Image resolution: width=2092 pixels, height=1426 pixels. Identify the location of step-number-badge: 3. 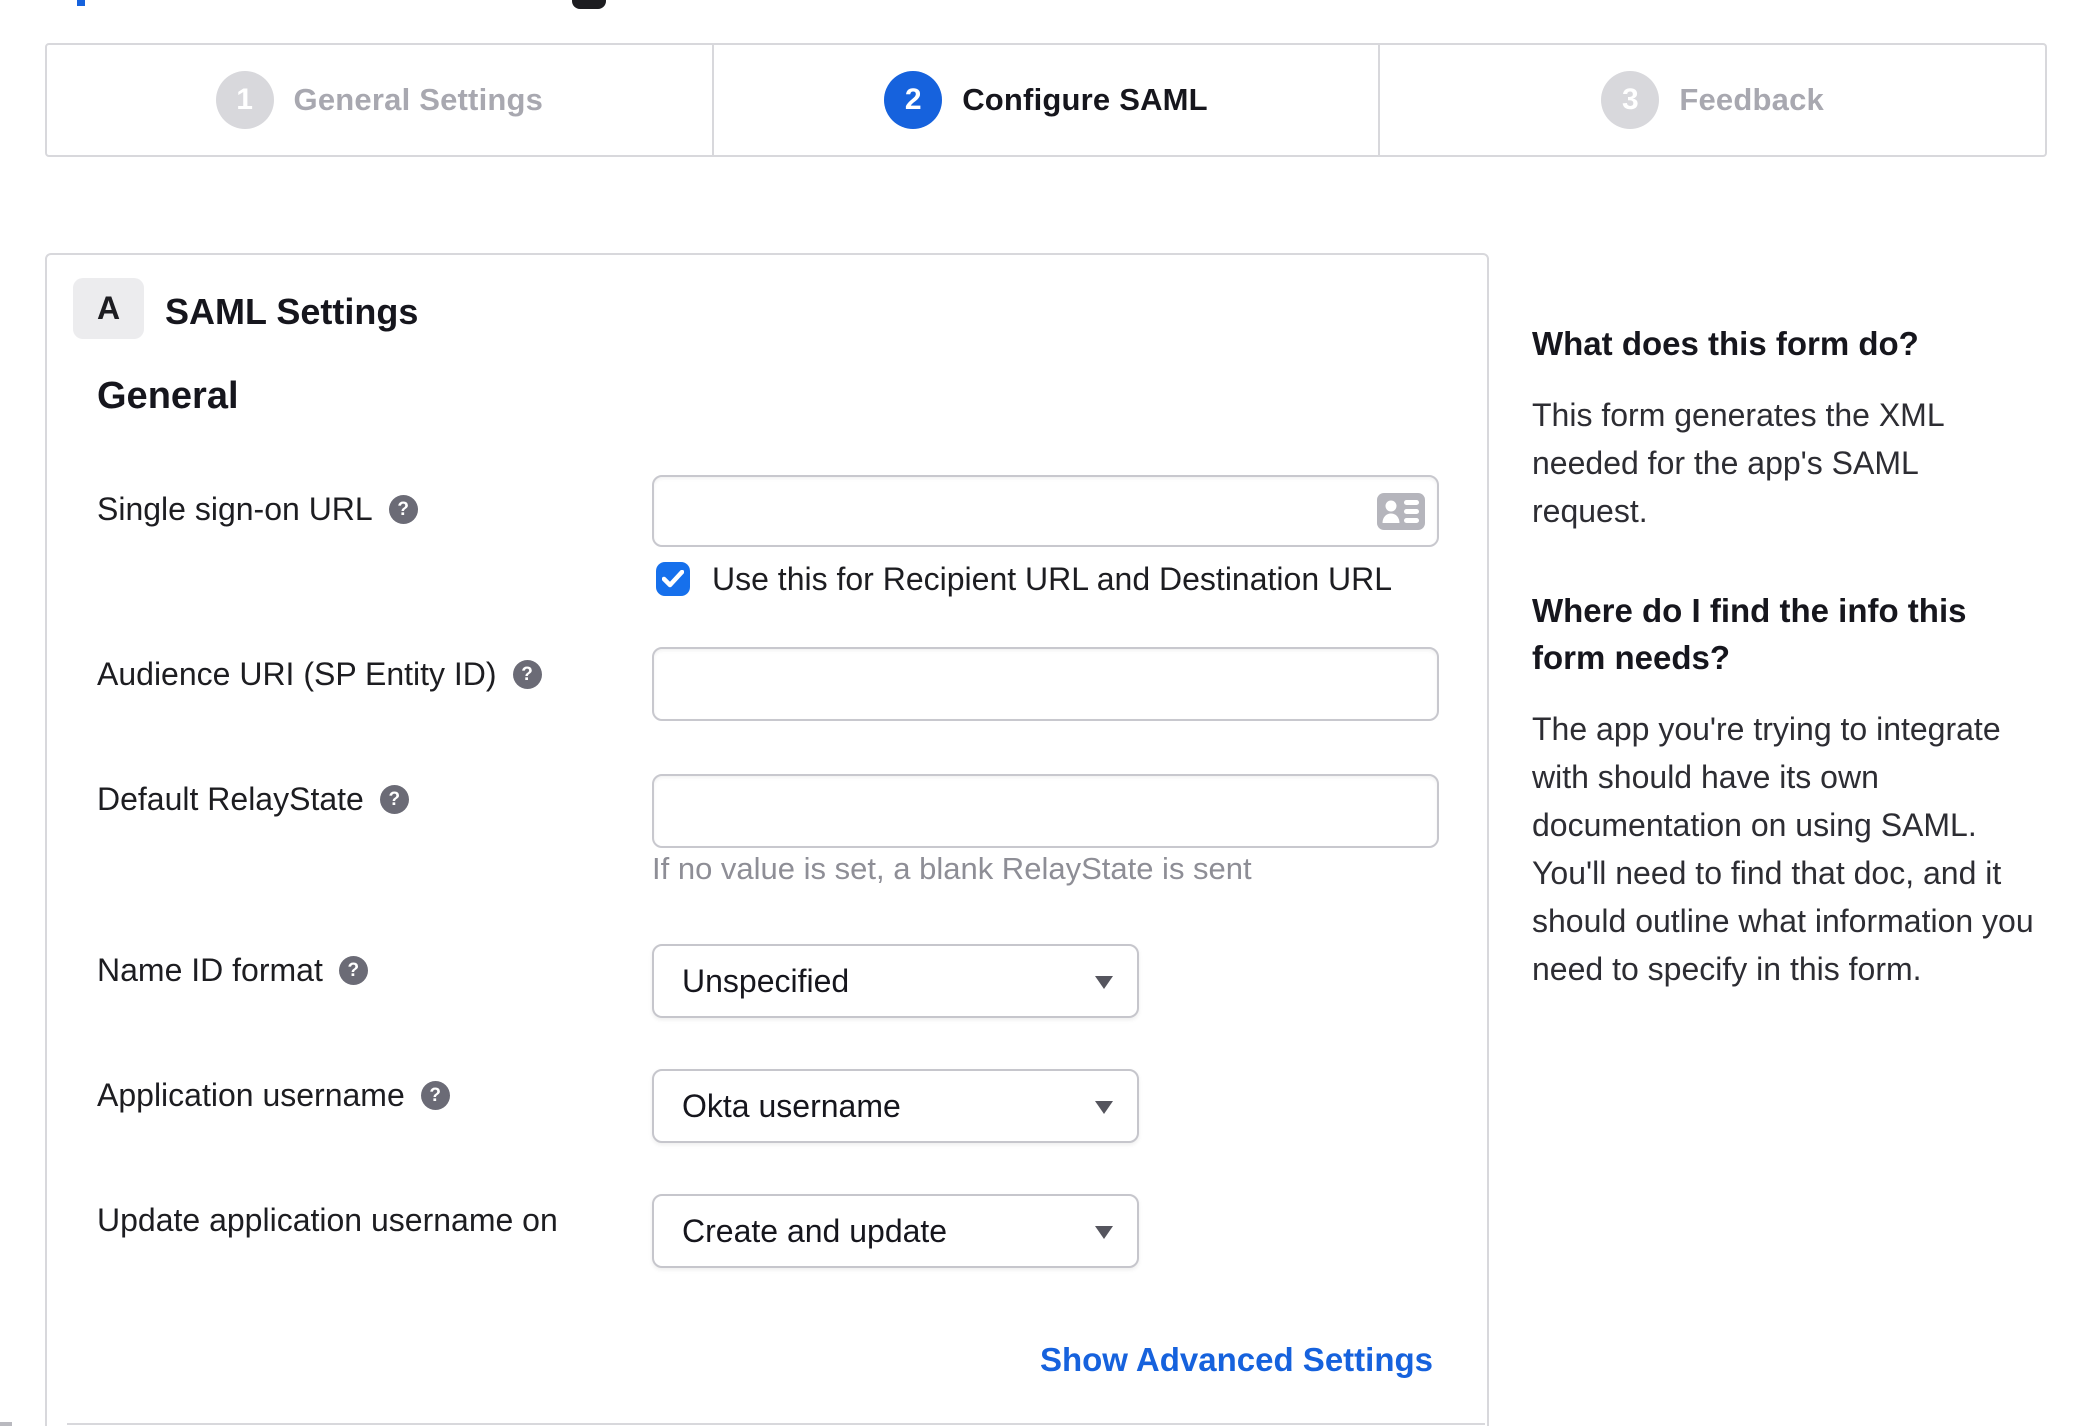
(1630, 100).